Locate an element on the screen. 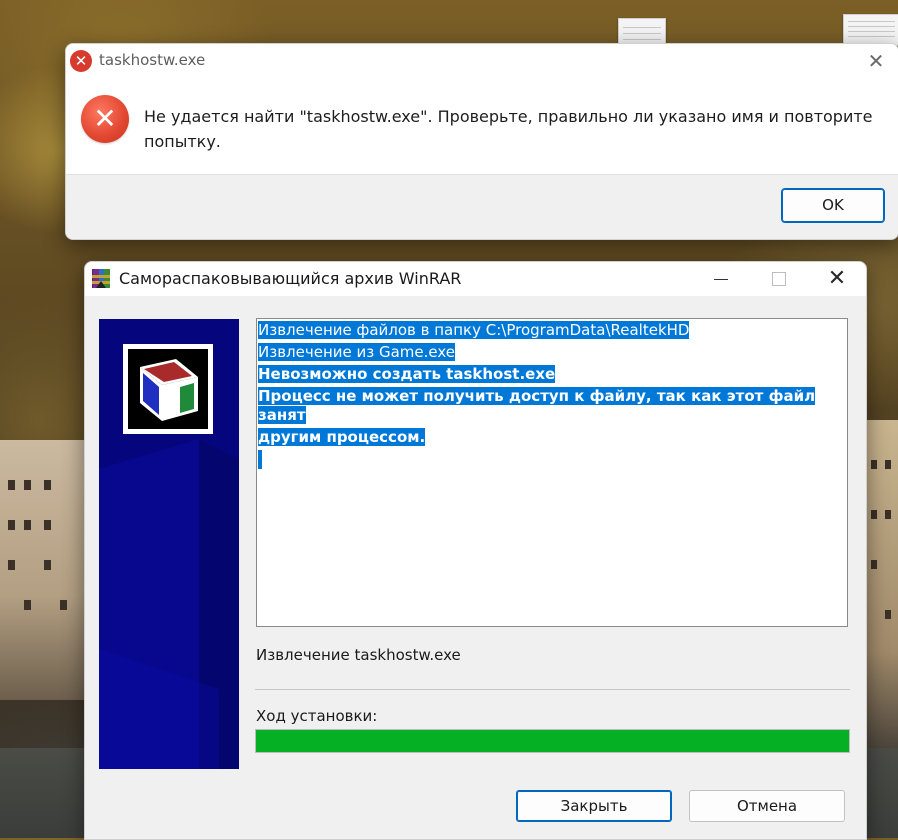 The image size is (898, 840). cancel-button: Отмена is located at coordinates (767, 806).